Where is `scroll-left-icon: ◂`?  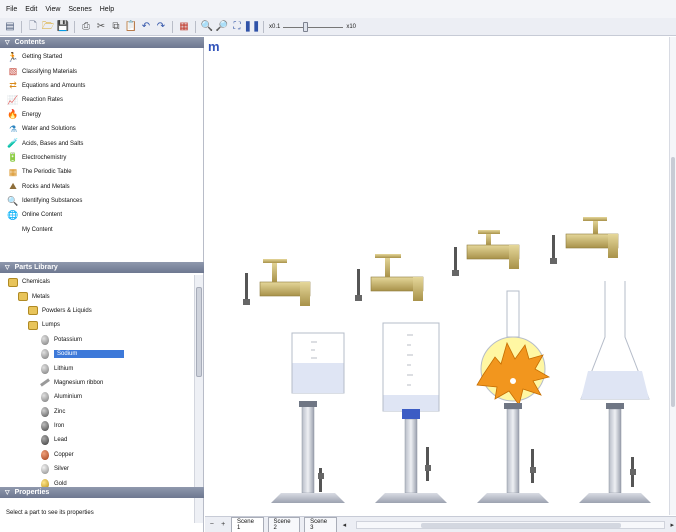 scroll-left-icon: ◂ is located at coordinates (344, 525).